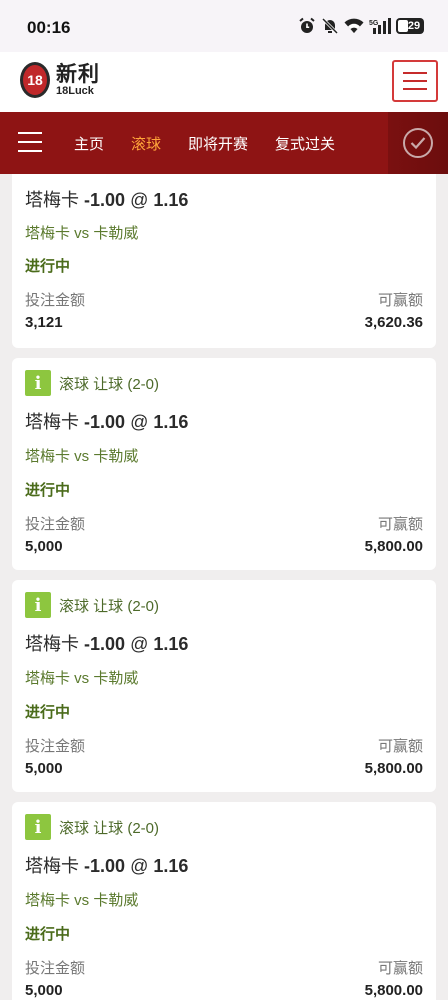  What do you see at coordinates (305, 143) in the screenshot?
I see `tab-parlay: 复式过关` at bounding box center [305, 143].